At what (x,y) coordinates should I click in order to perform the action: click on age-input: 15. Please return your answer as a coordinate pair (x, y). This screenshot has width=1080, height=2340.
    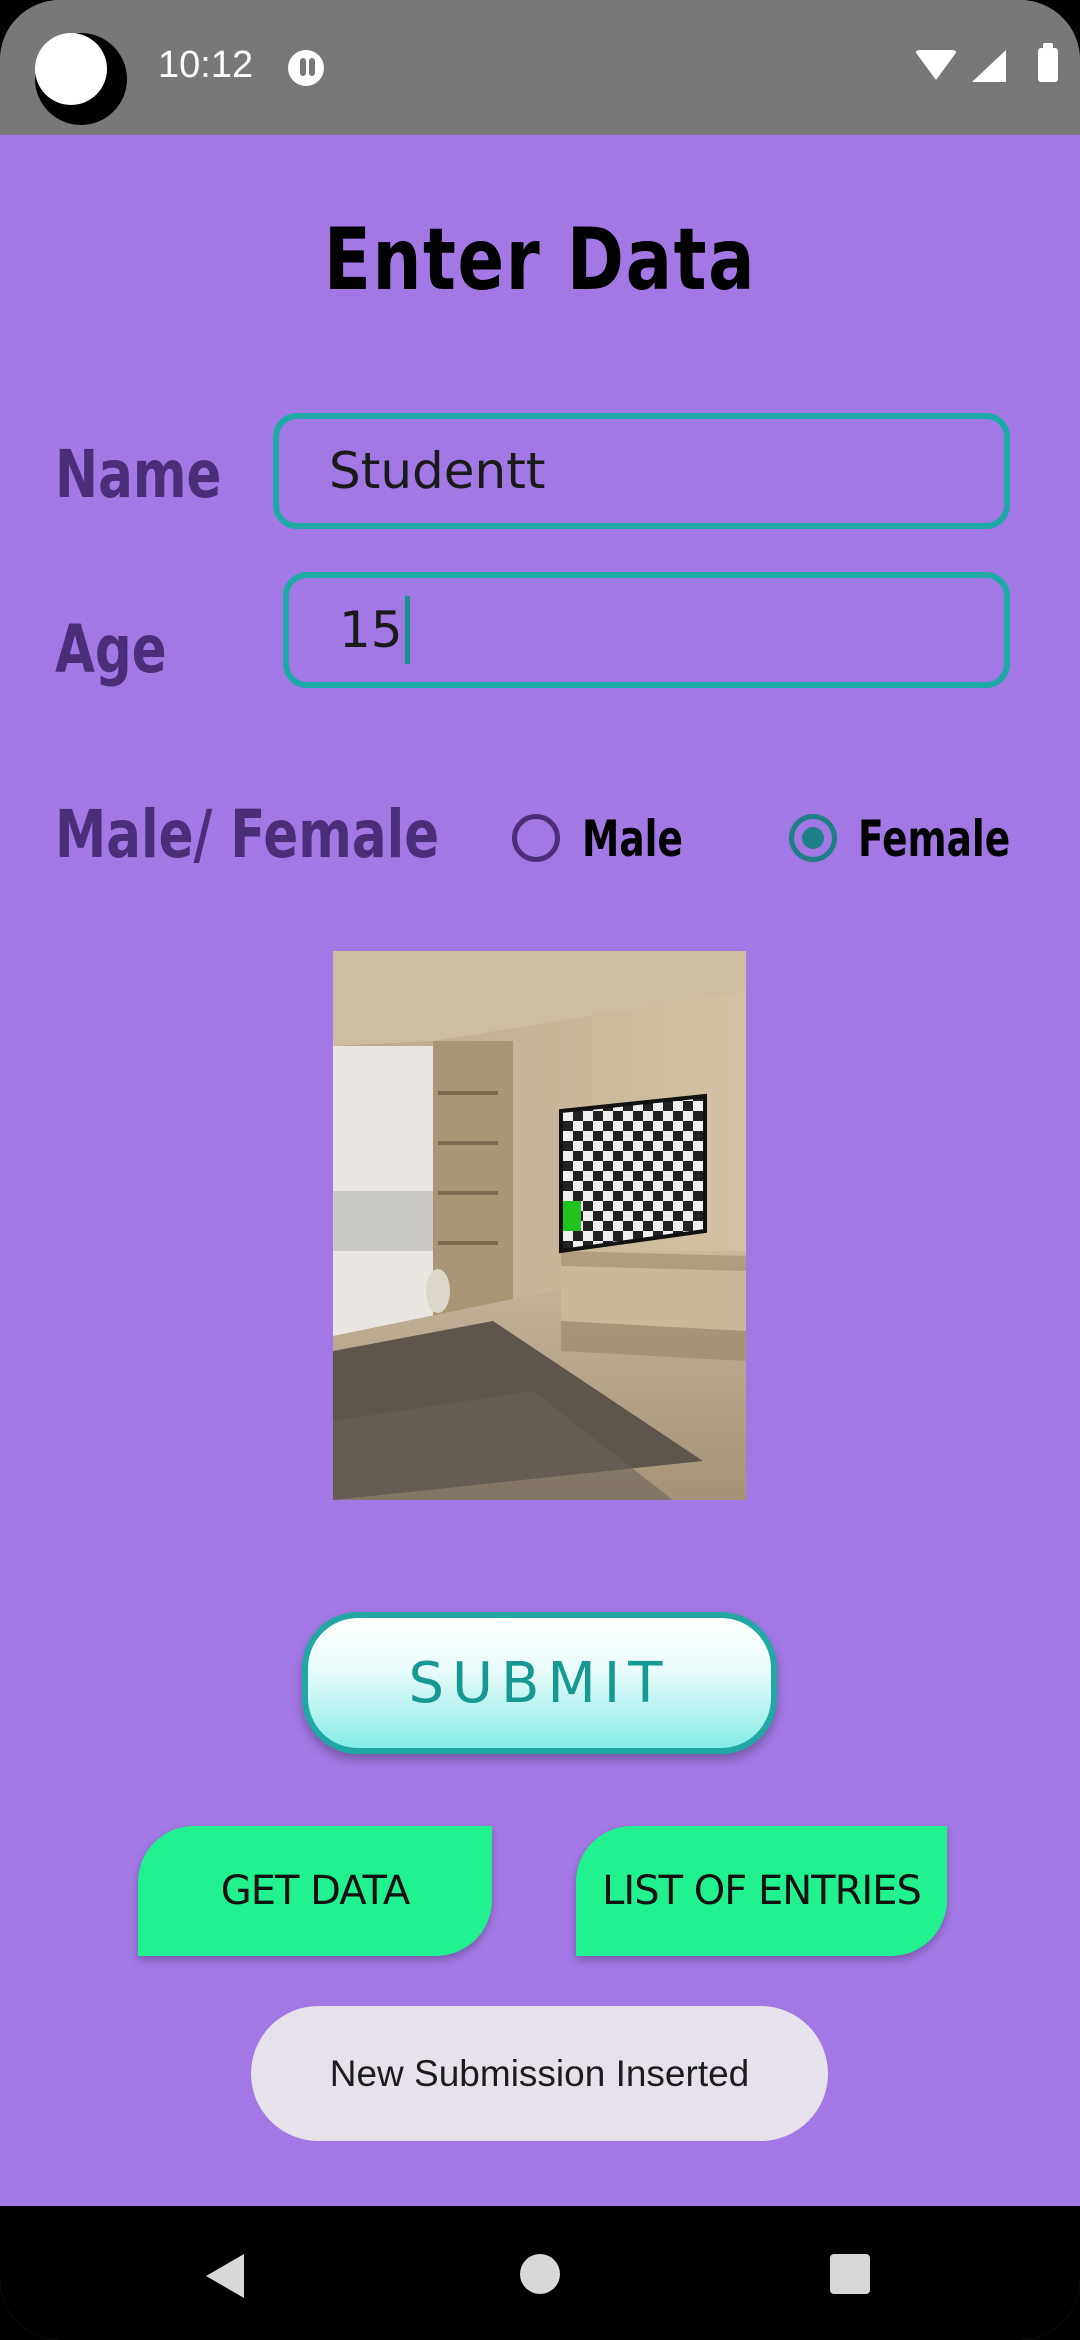
    Looking at the image, I should click on (646, 630).